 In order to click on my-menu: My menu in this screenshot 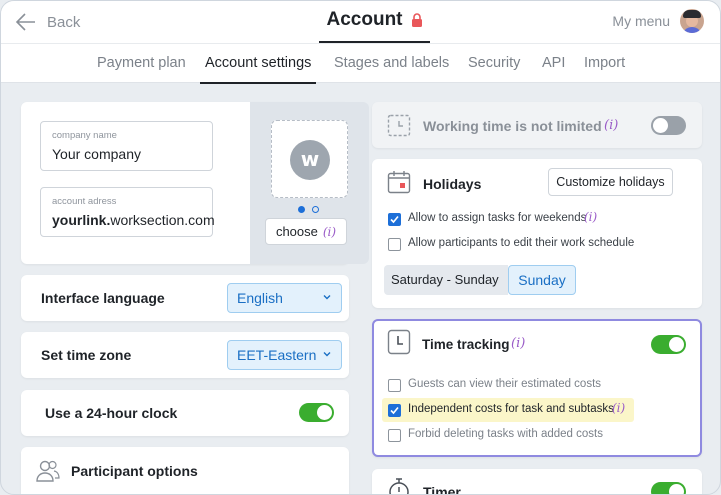, I will do `click(658, 21)`.